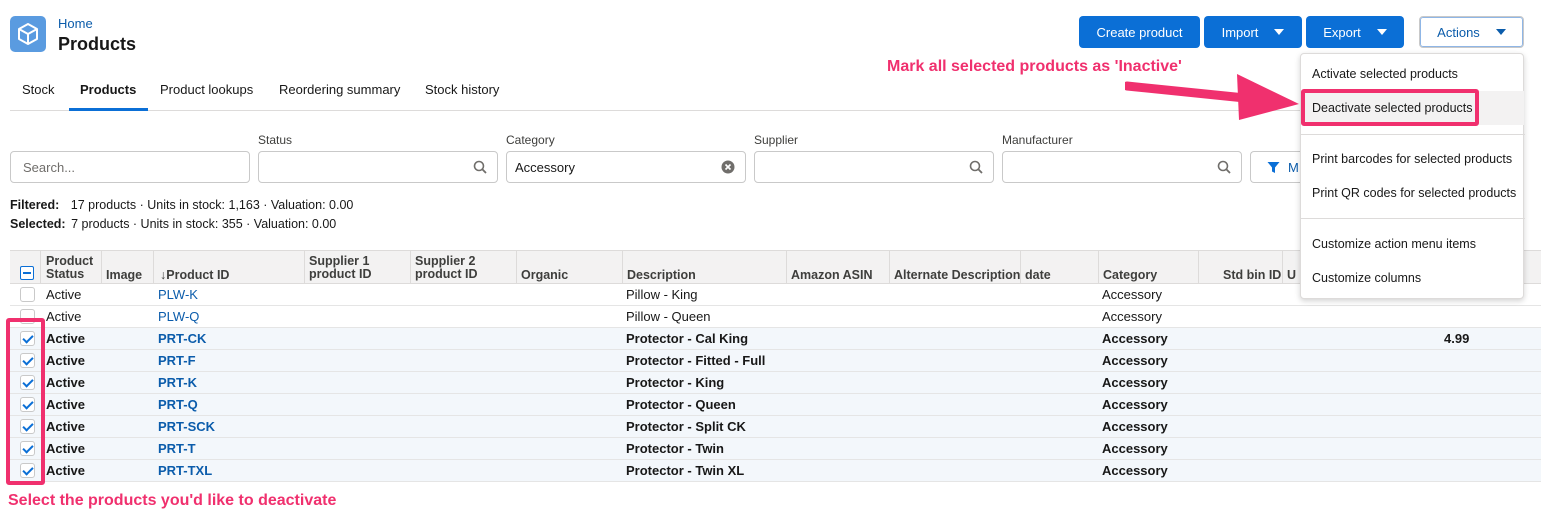  What do you see at coordinates (1293, 167) in the screenshot?
I see `more-filters-label: M` at bounding box center [1293, 167].